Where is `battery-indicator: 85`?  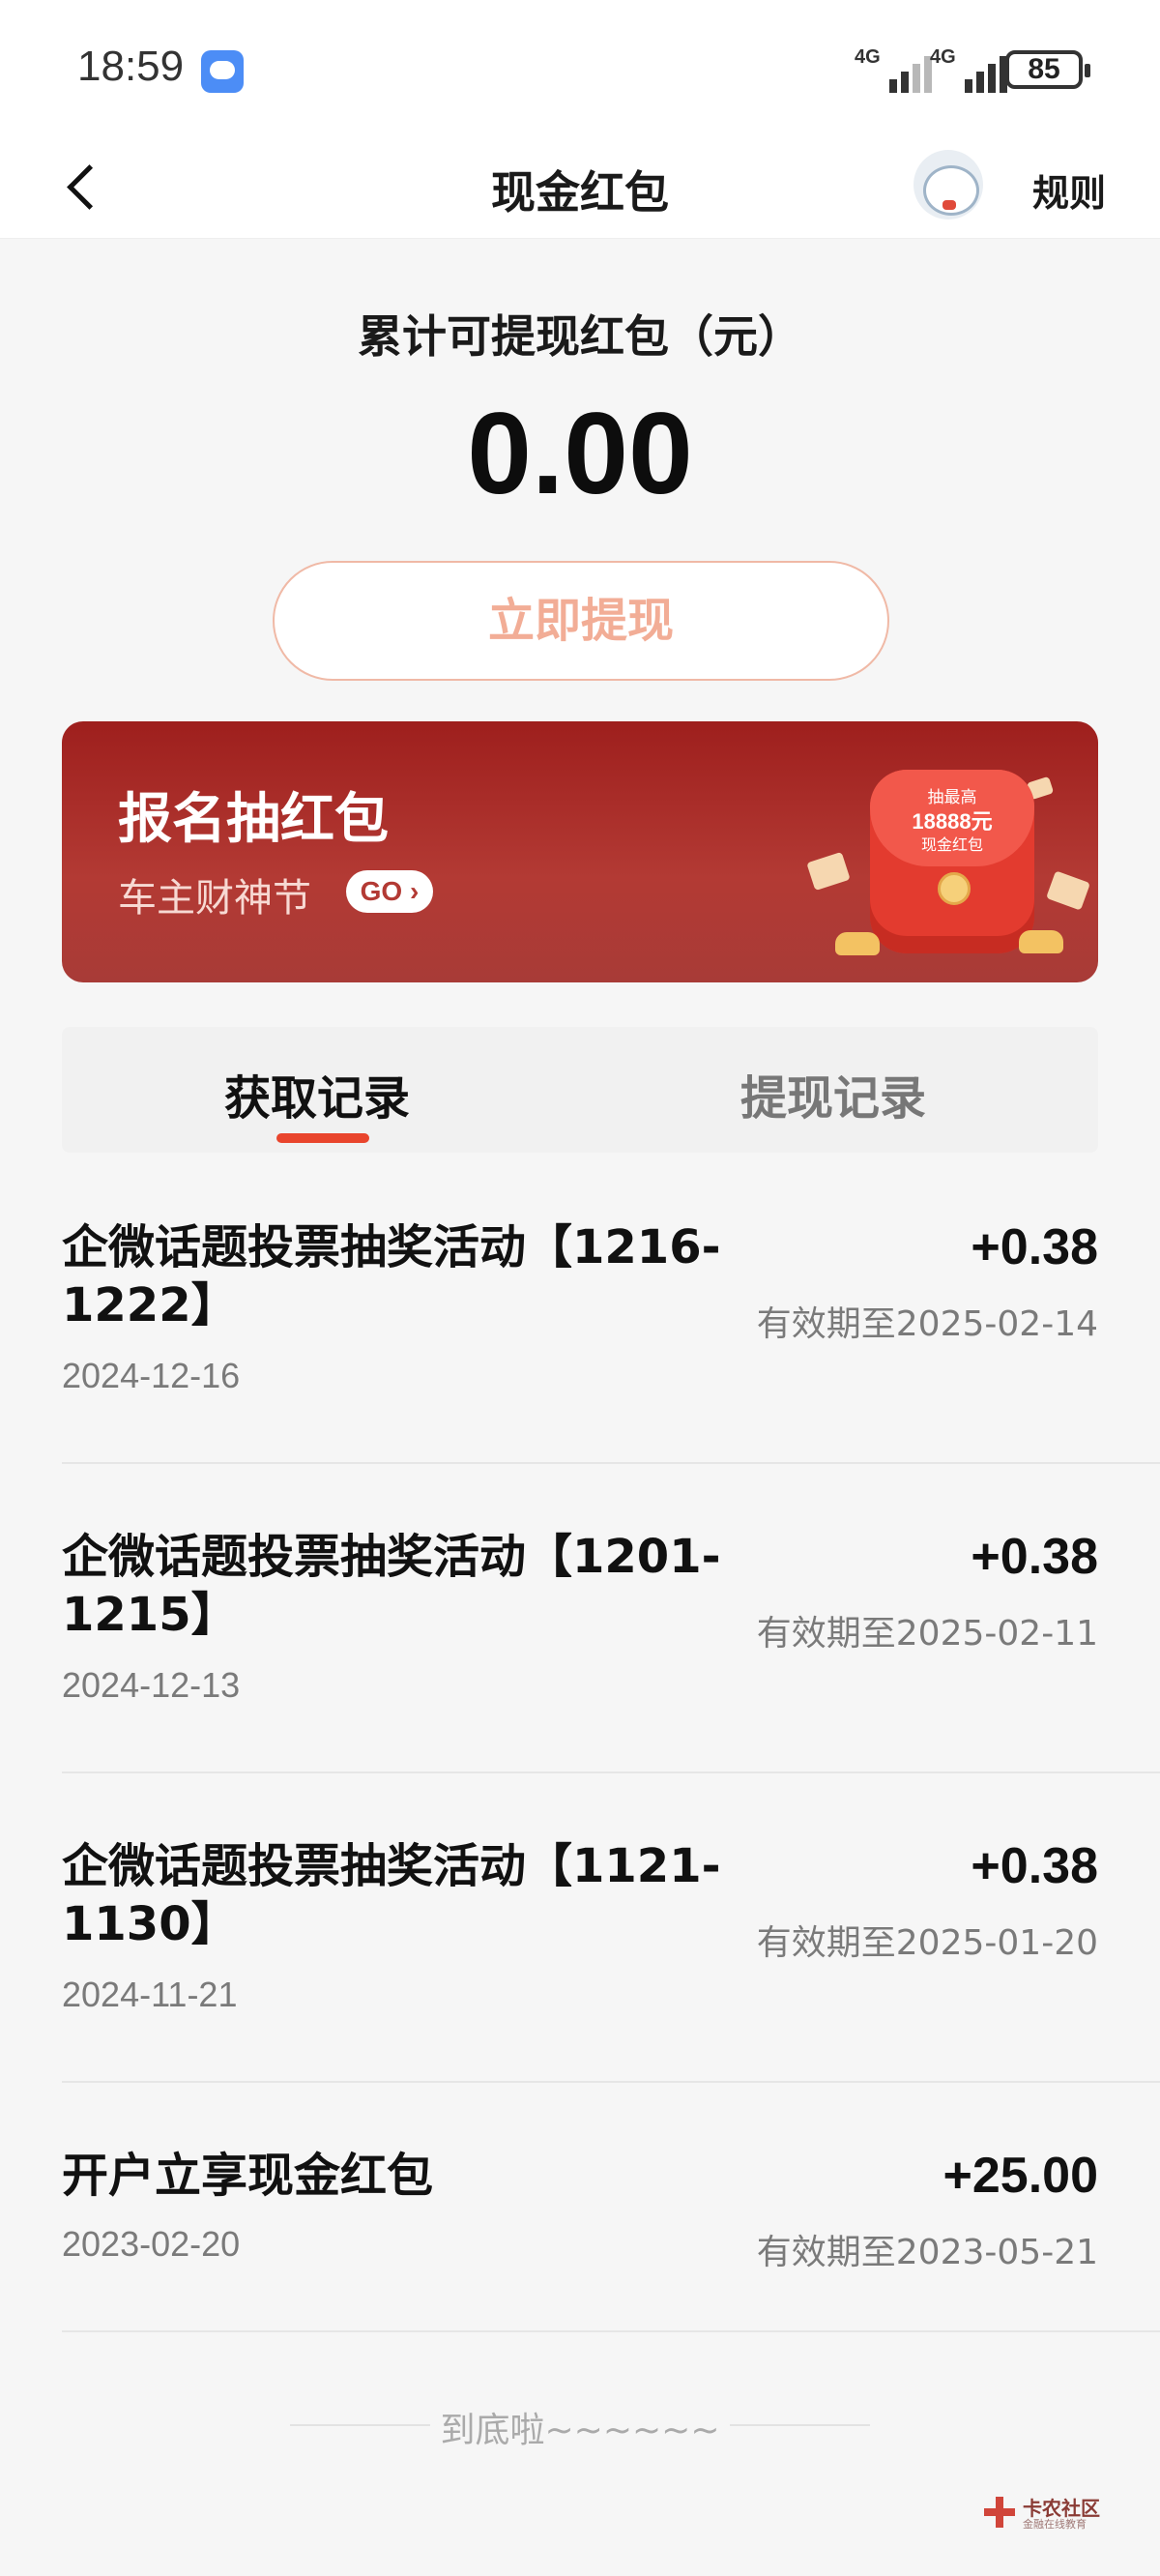
battery-indicator: 85 is located at coordinates (1048, 69).